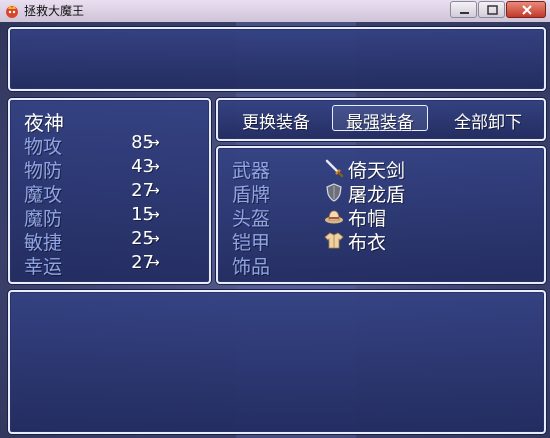  Describe the element at coordinates (376, 193) in the screenshot. I see `slot-item-shield: 屠龙盾` at that location.